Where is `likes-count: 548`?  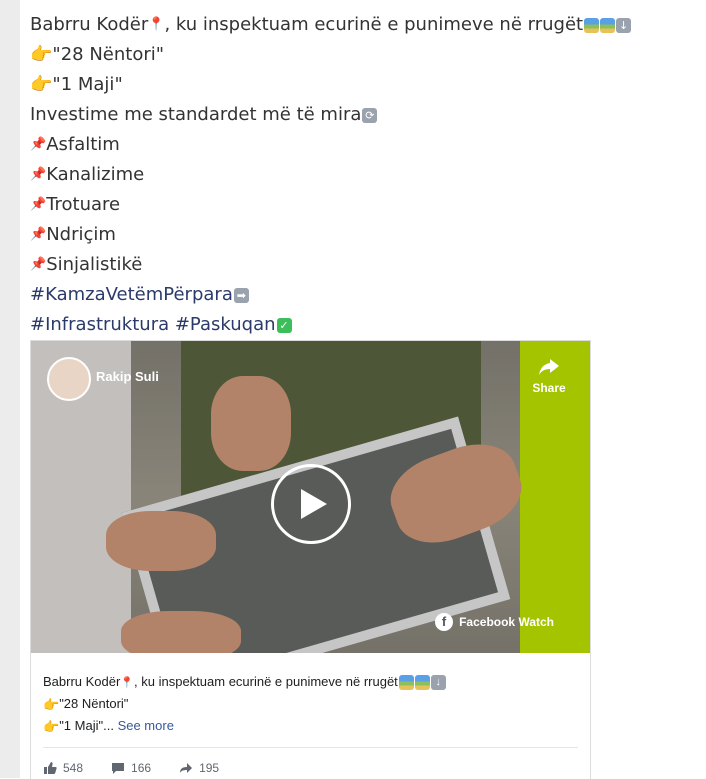
likes-count: 548 is located at coordinates (73, 768).